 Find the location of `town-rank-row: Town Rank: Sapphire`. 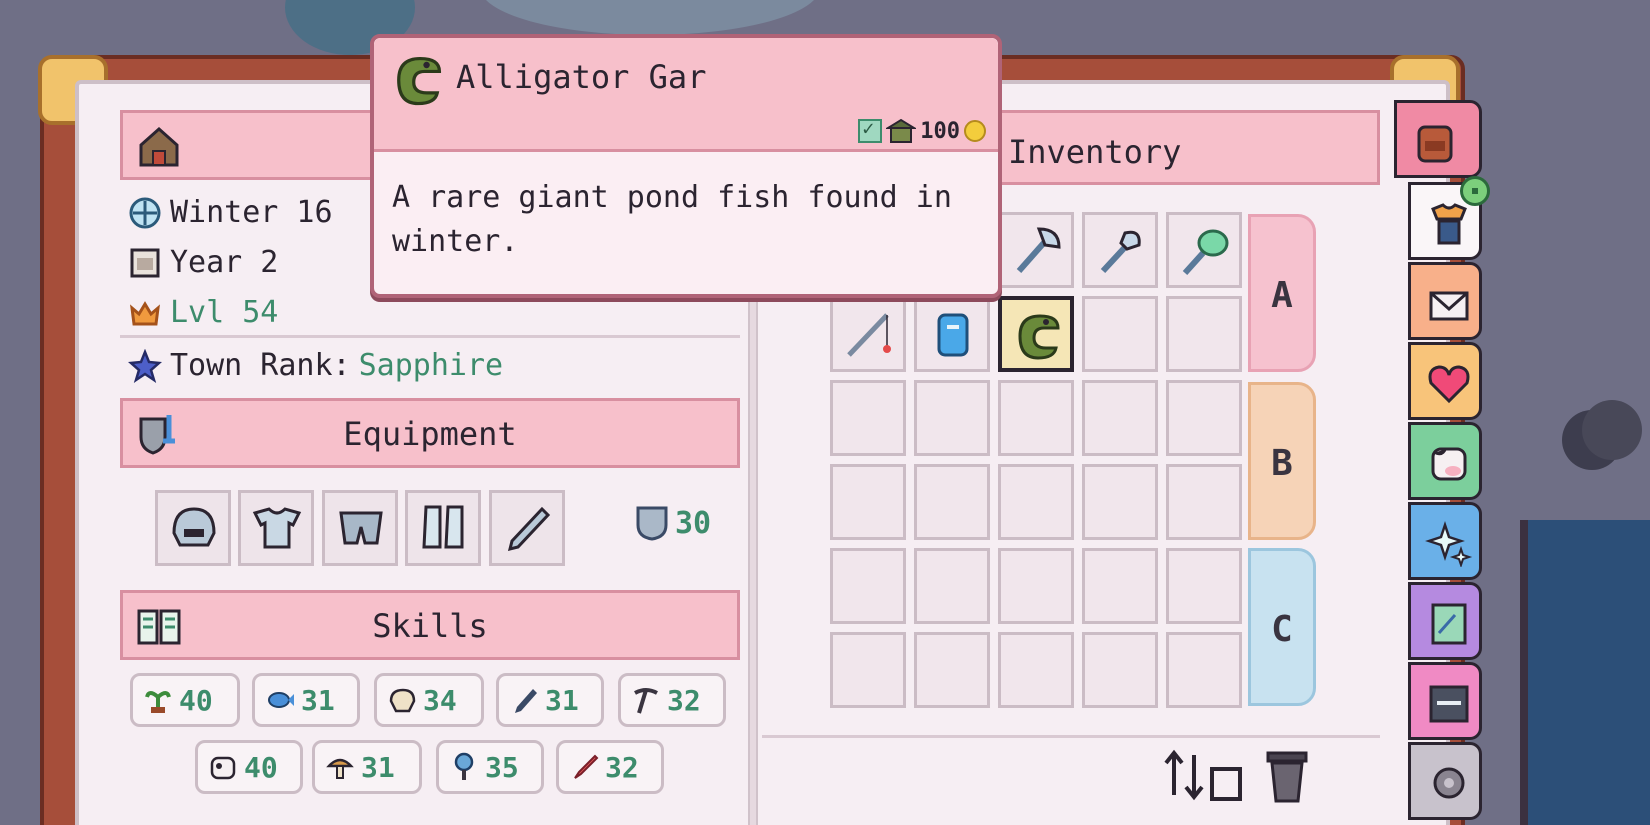

town-rank-row: Town Rank: Sapphire is located at coordinates (315, 365).